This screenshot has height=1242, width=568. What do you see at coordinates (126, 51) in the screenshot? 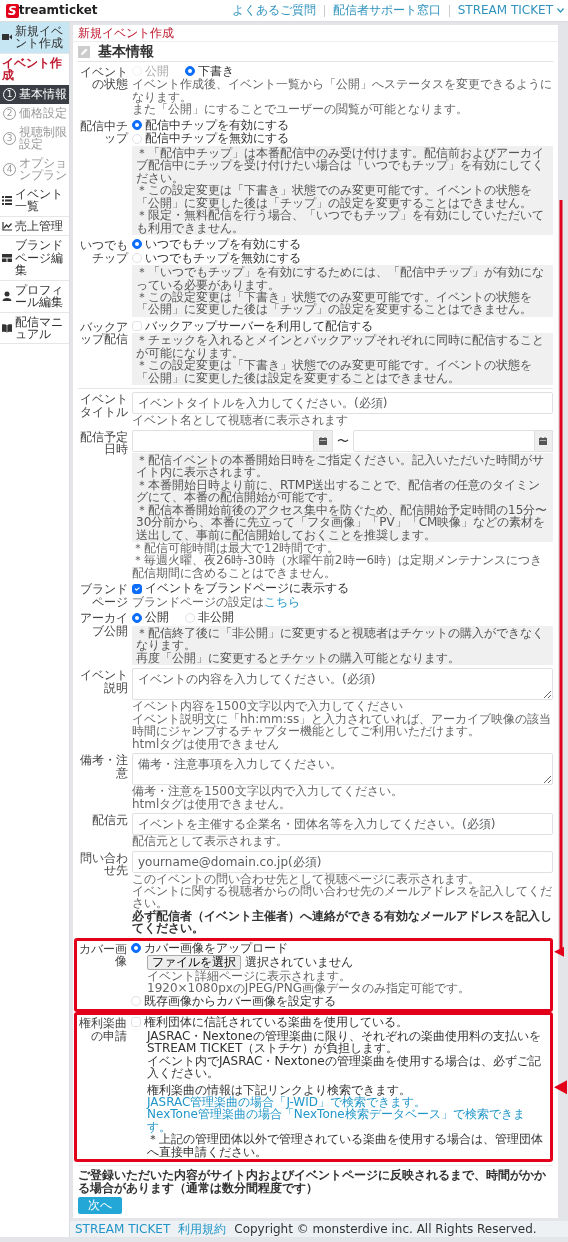
I see `section-title: 基本情報` at bounding box center [126, 51].